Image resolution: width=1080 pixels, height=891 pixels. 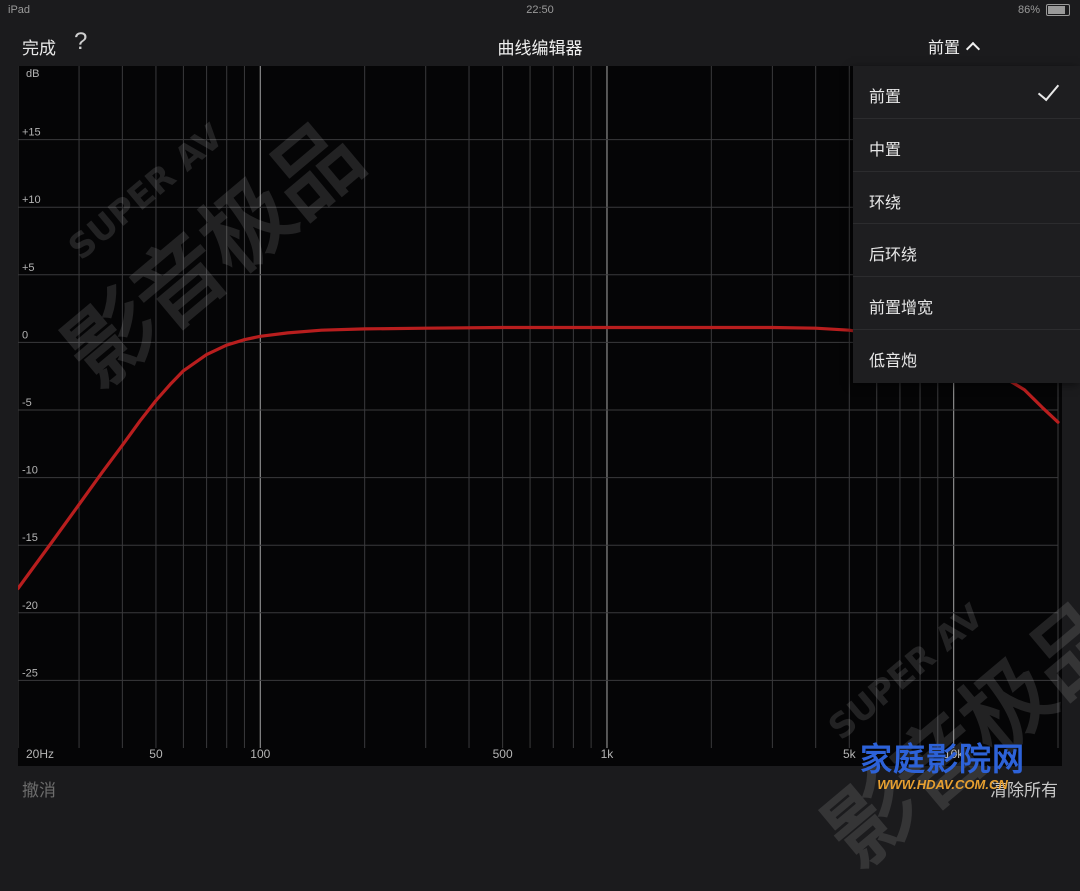 What do you see at coordinates (1044, 10) in the screenshot?
I see `battery-status: 86%` at bounding box center [1044, 10].